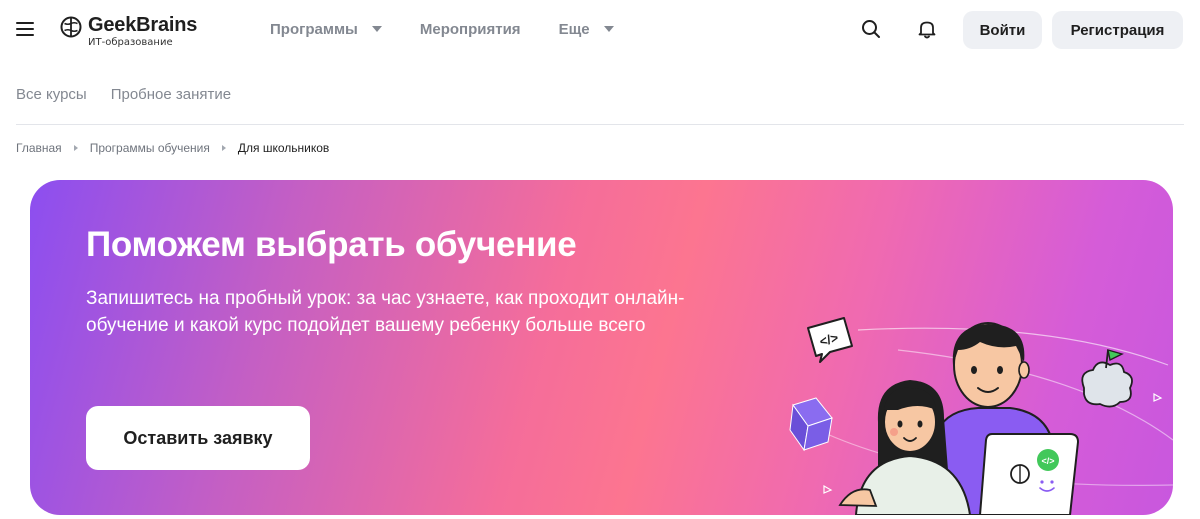  What do you see at coordinates (314, 29) in the screenshot?
I see `nav-programs-label: Программы` at bounding box center [314, 29].